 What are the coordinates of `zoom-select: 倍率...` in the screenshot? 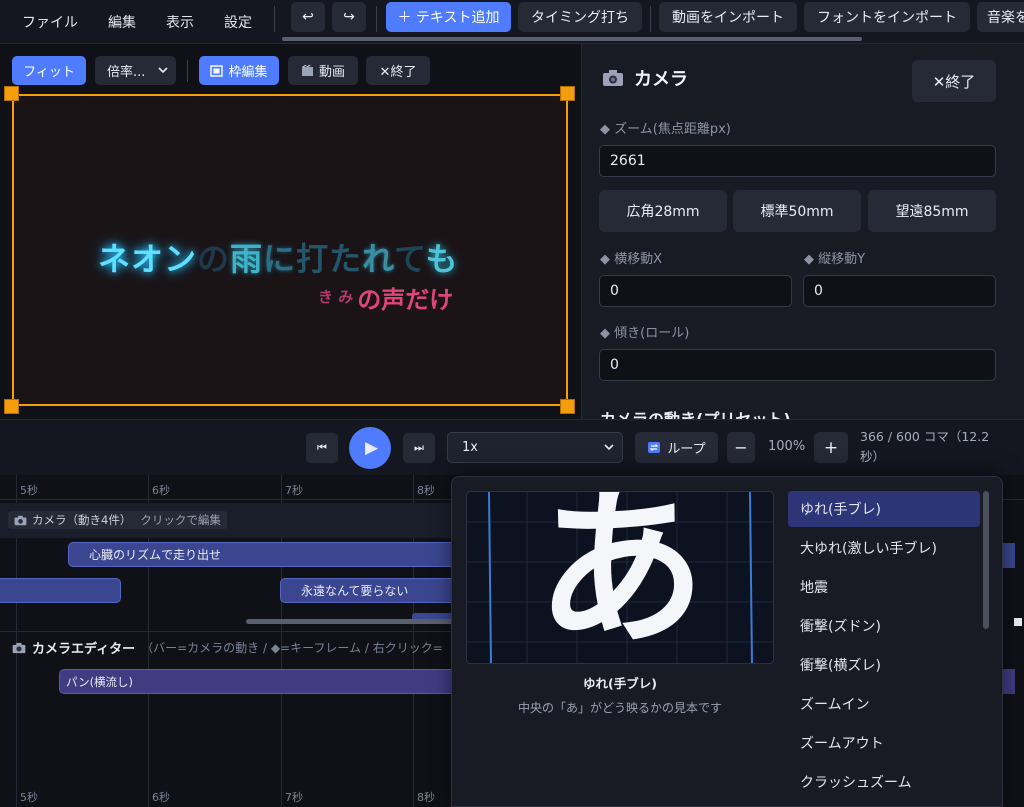 It's located at (135, 70).